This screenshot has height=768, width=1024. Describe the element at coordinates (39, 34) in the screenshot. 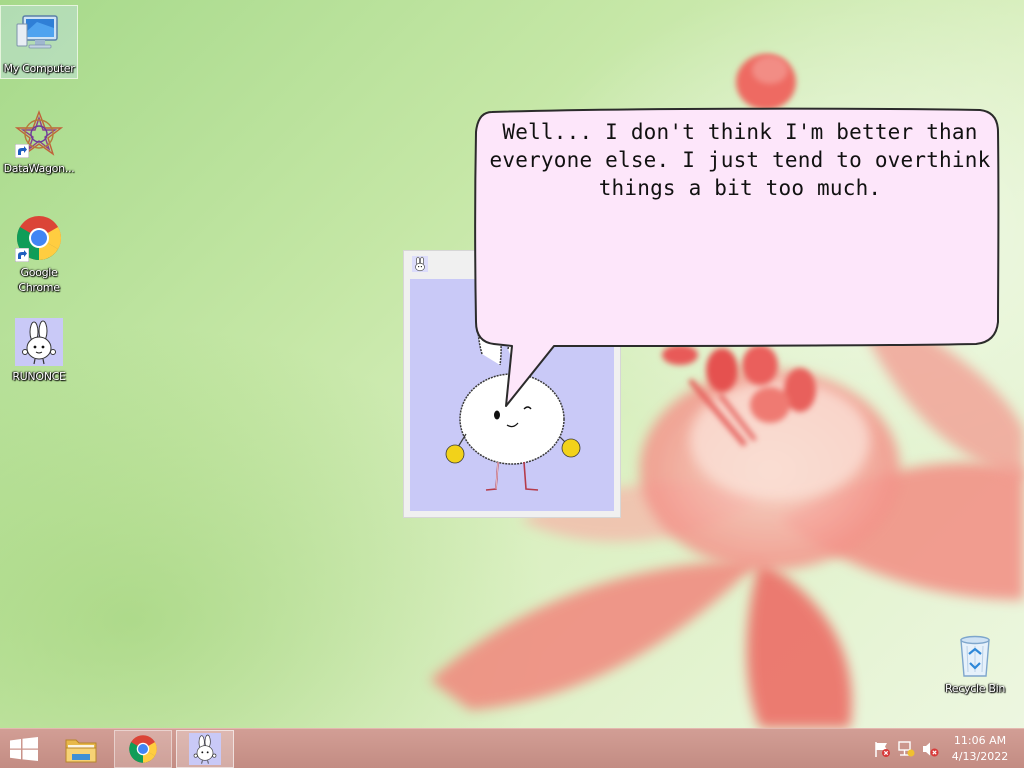

I see `computer-icon` at that location.